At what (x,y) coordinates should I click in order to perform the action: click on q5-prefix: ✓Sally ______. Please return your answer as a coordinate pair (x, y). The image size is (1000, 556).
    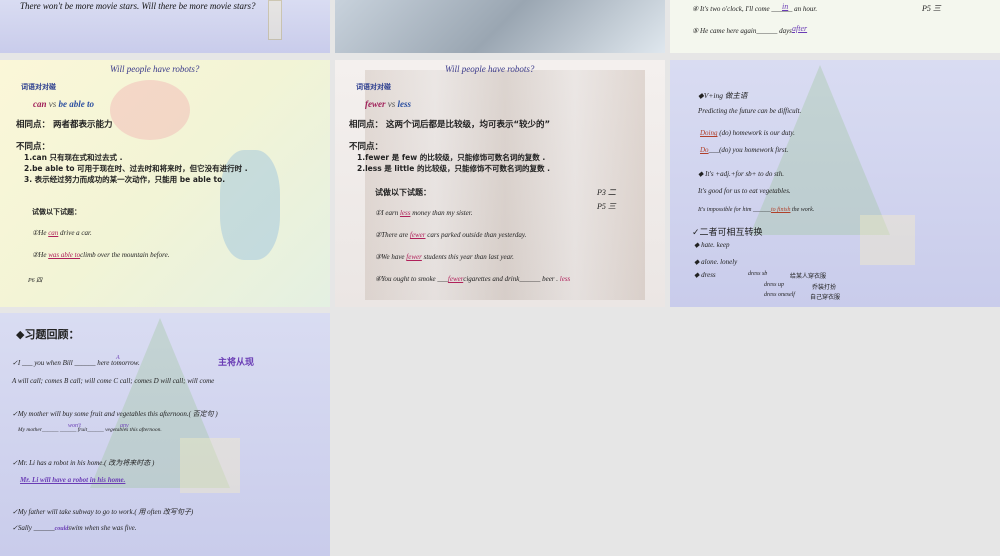
    Looking at the image, I should click on (33, 528).